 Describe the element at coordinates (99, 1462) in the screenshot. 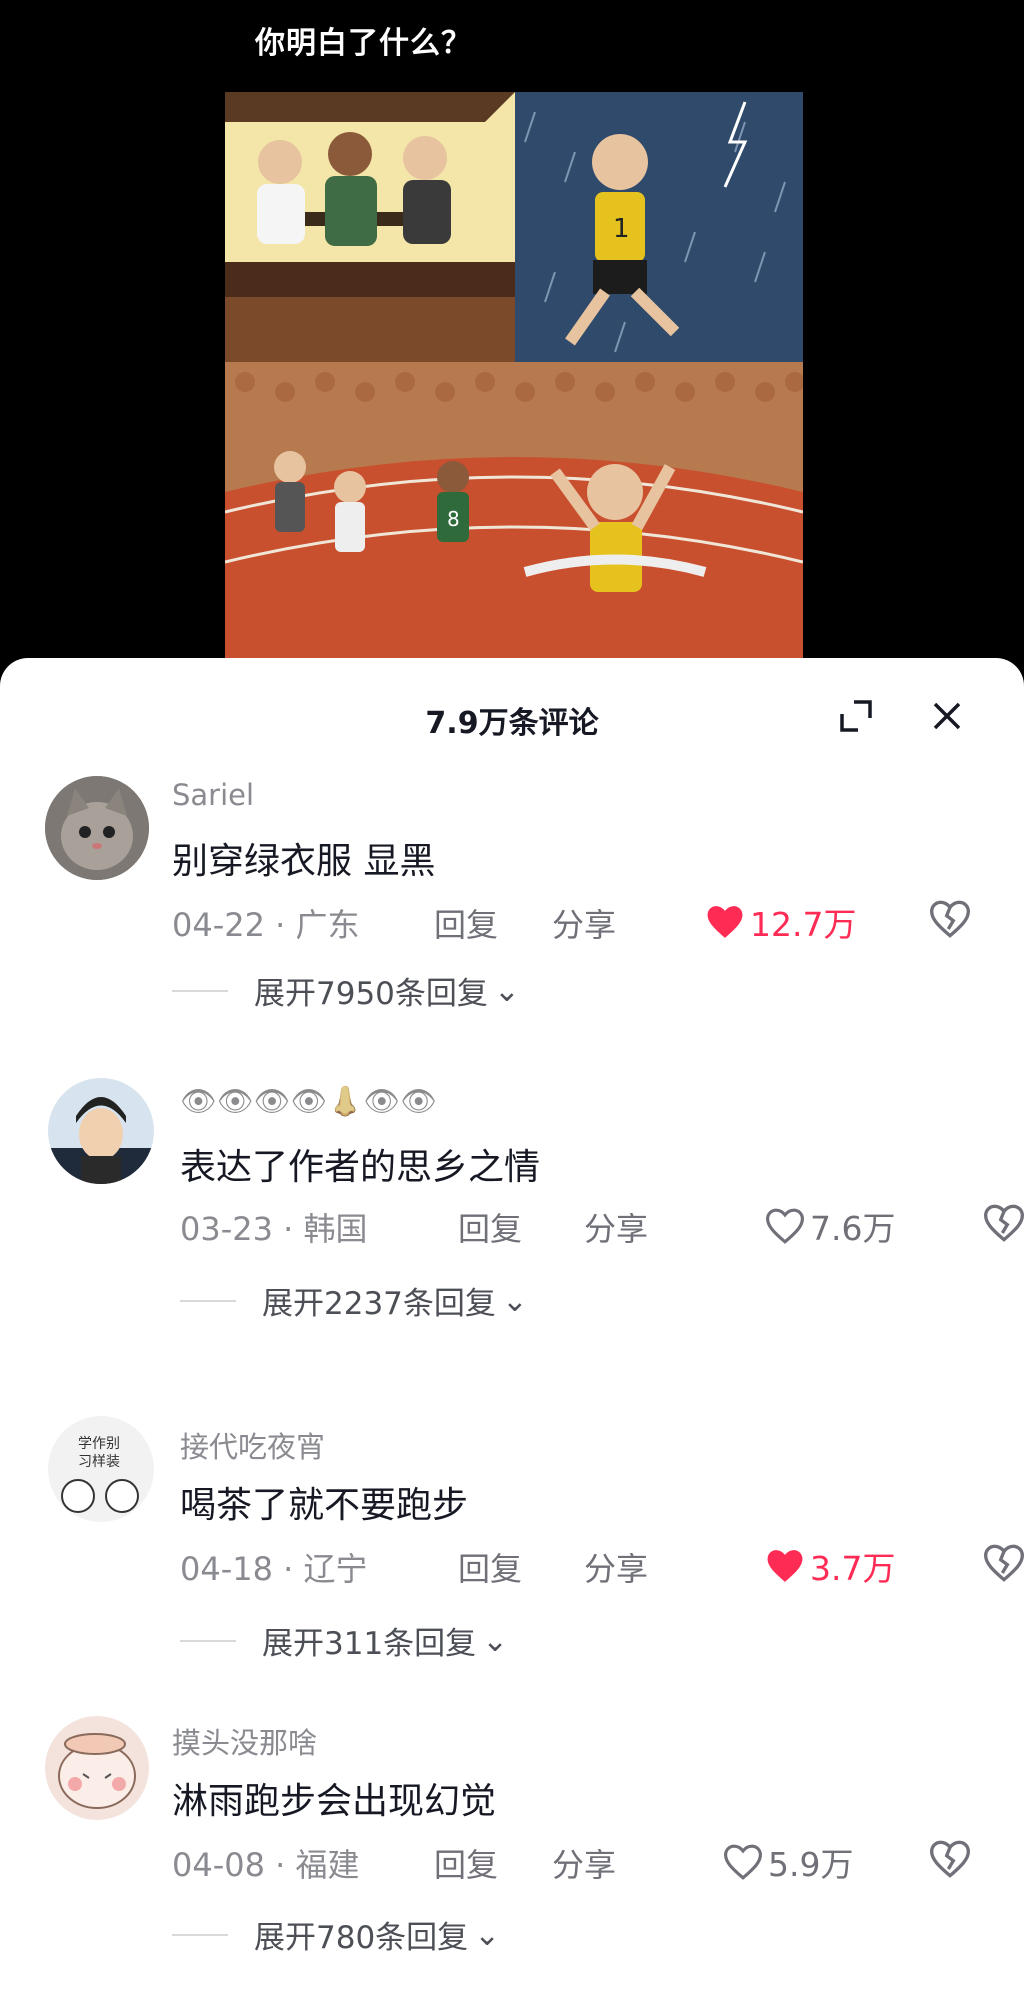

I see `svg-text: 习样装` at that location.